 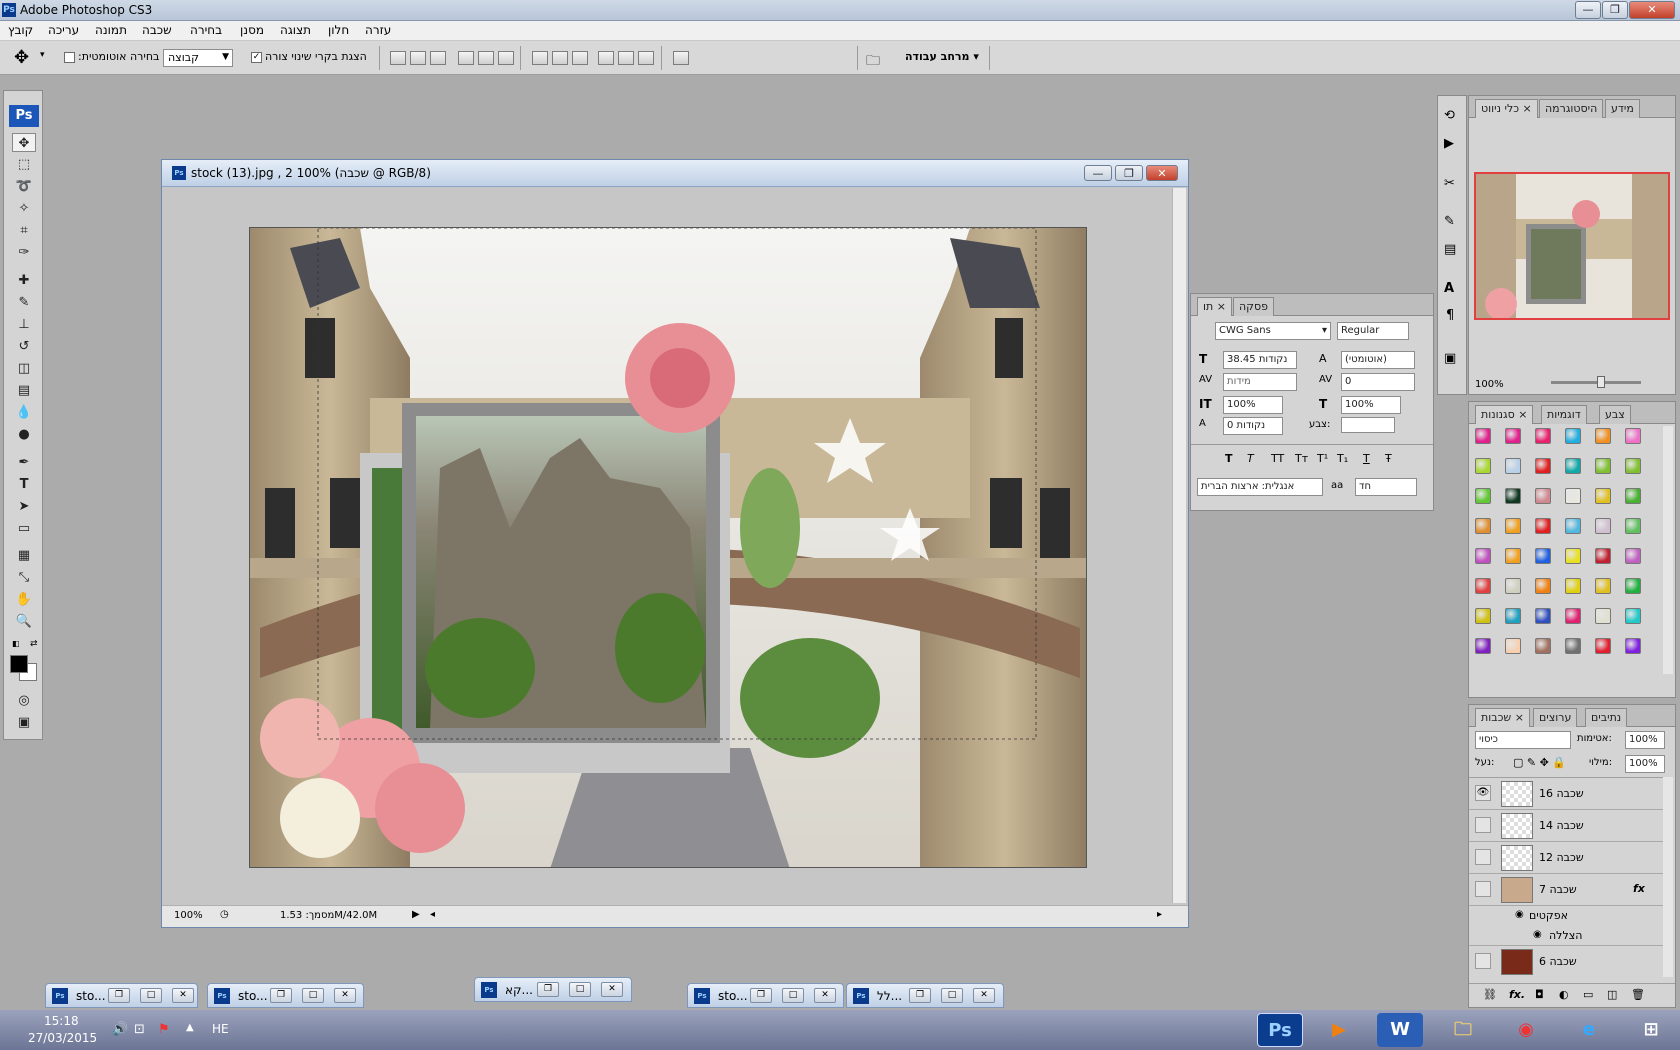 What do you see at coordinates (24, 621) in the screenshot?
I see `zoom-tool-icon: 🔍` at bounding box center [24, 621].